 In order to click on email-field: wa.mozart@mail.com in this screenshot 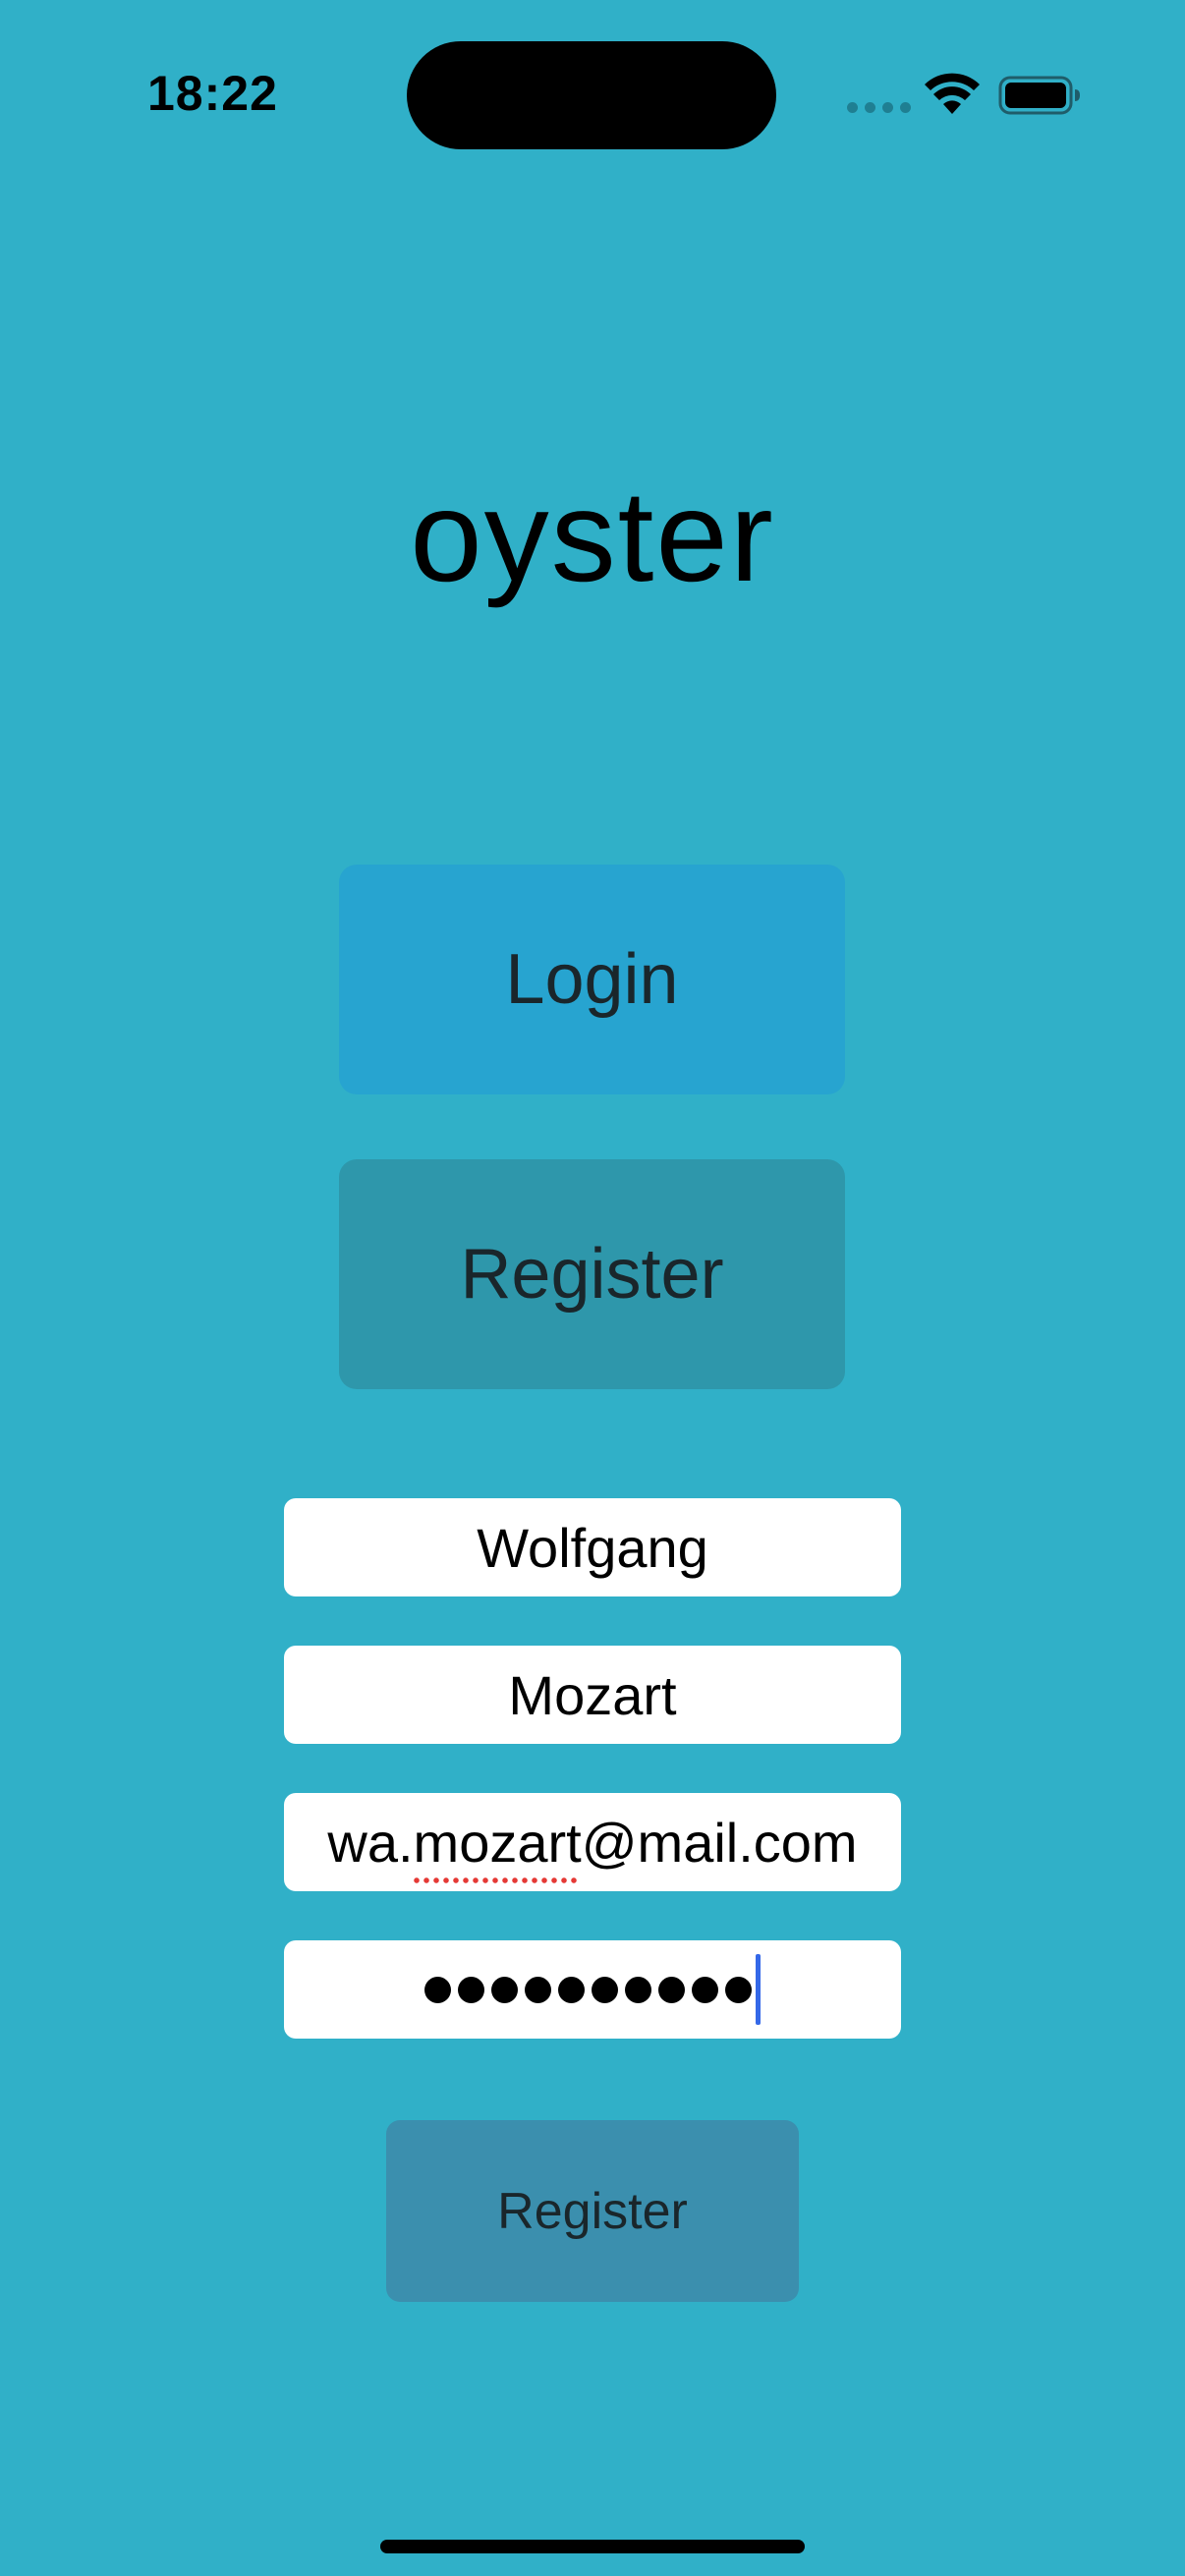, I will do `click(592, 1842)`.